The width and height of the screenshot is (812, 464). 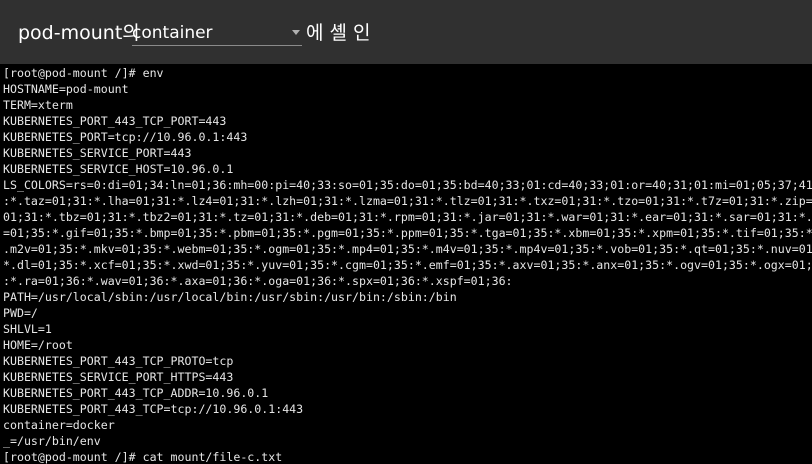 I want to click on terminal-line: [root@pod-mount /]# cat mount/file-c.txt, so click(x=143, y=457).